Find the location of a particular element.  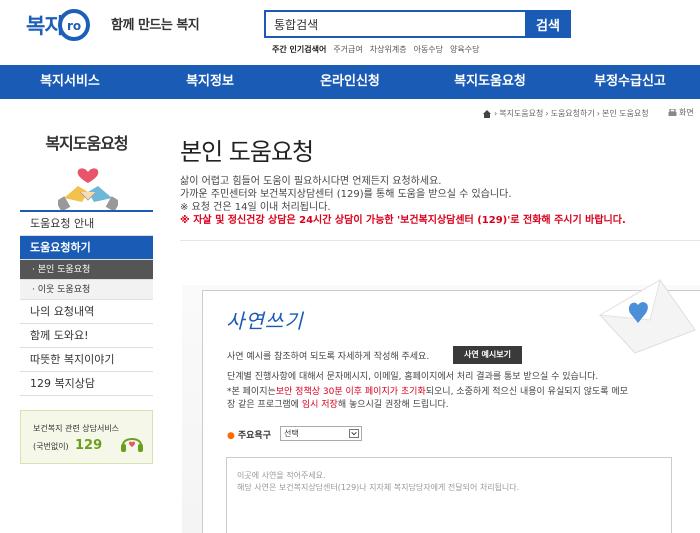

view-example-button: 사연 예시보기 is located at coordinates (487, 355).